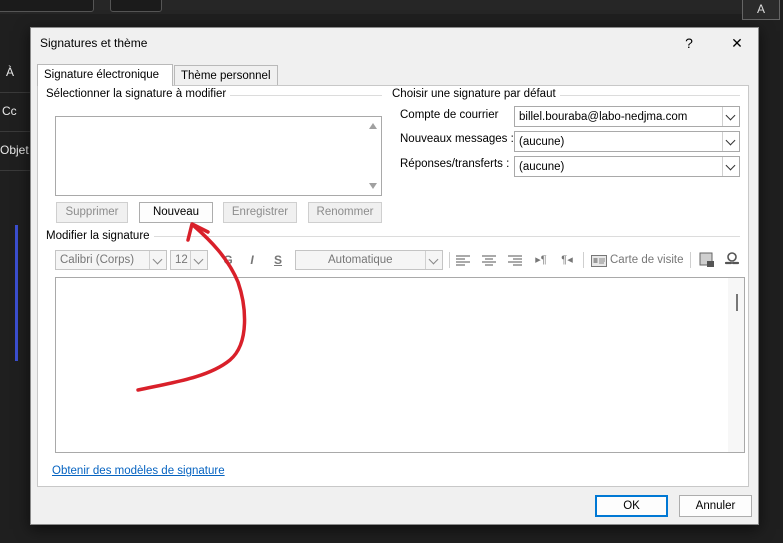 Image resolution: width=783 pixels, height=543 pixels. What do you see at coordinates (393, 75) in the screenshot?
I see `tab-strip: Signature électronique Thème personnel` at bounding box center [393, 75].